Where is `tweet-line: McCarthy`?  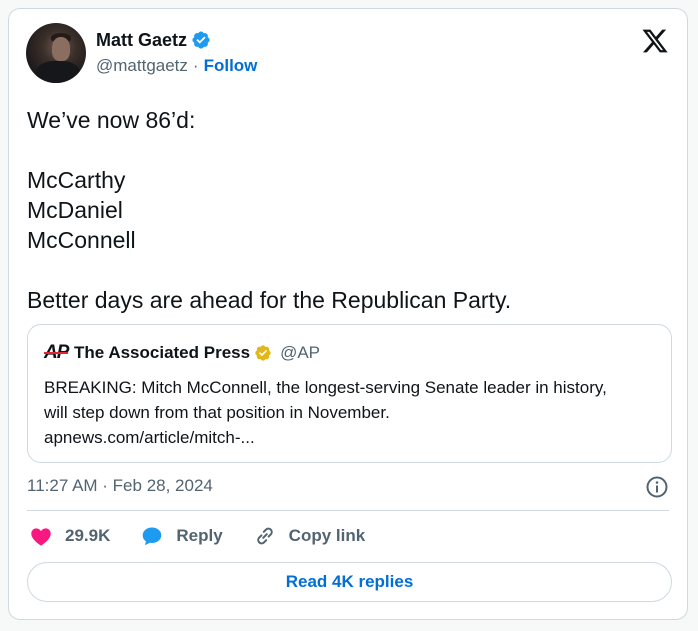 tweet-line: McCarthy is located at coordinates (76, 180).